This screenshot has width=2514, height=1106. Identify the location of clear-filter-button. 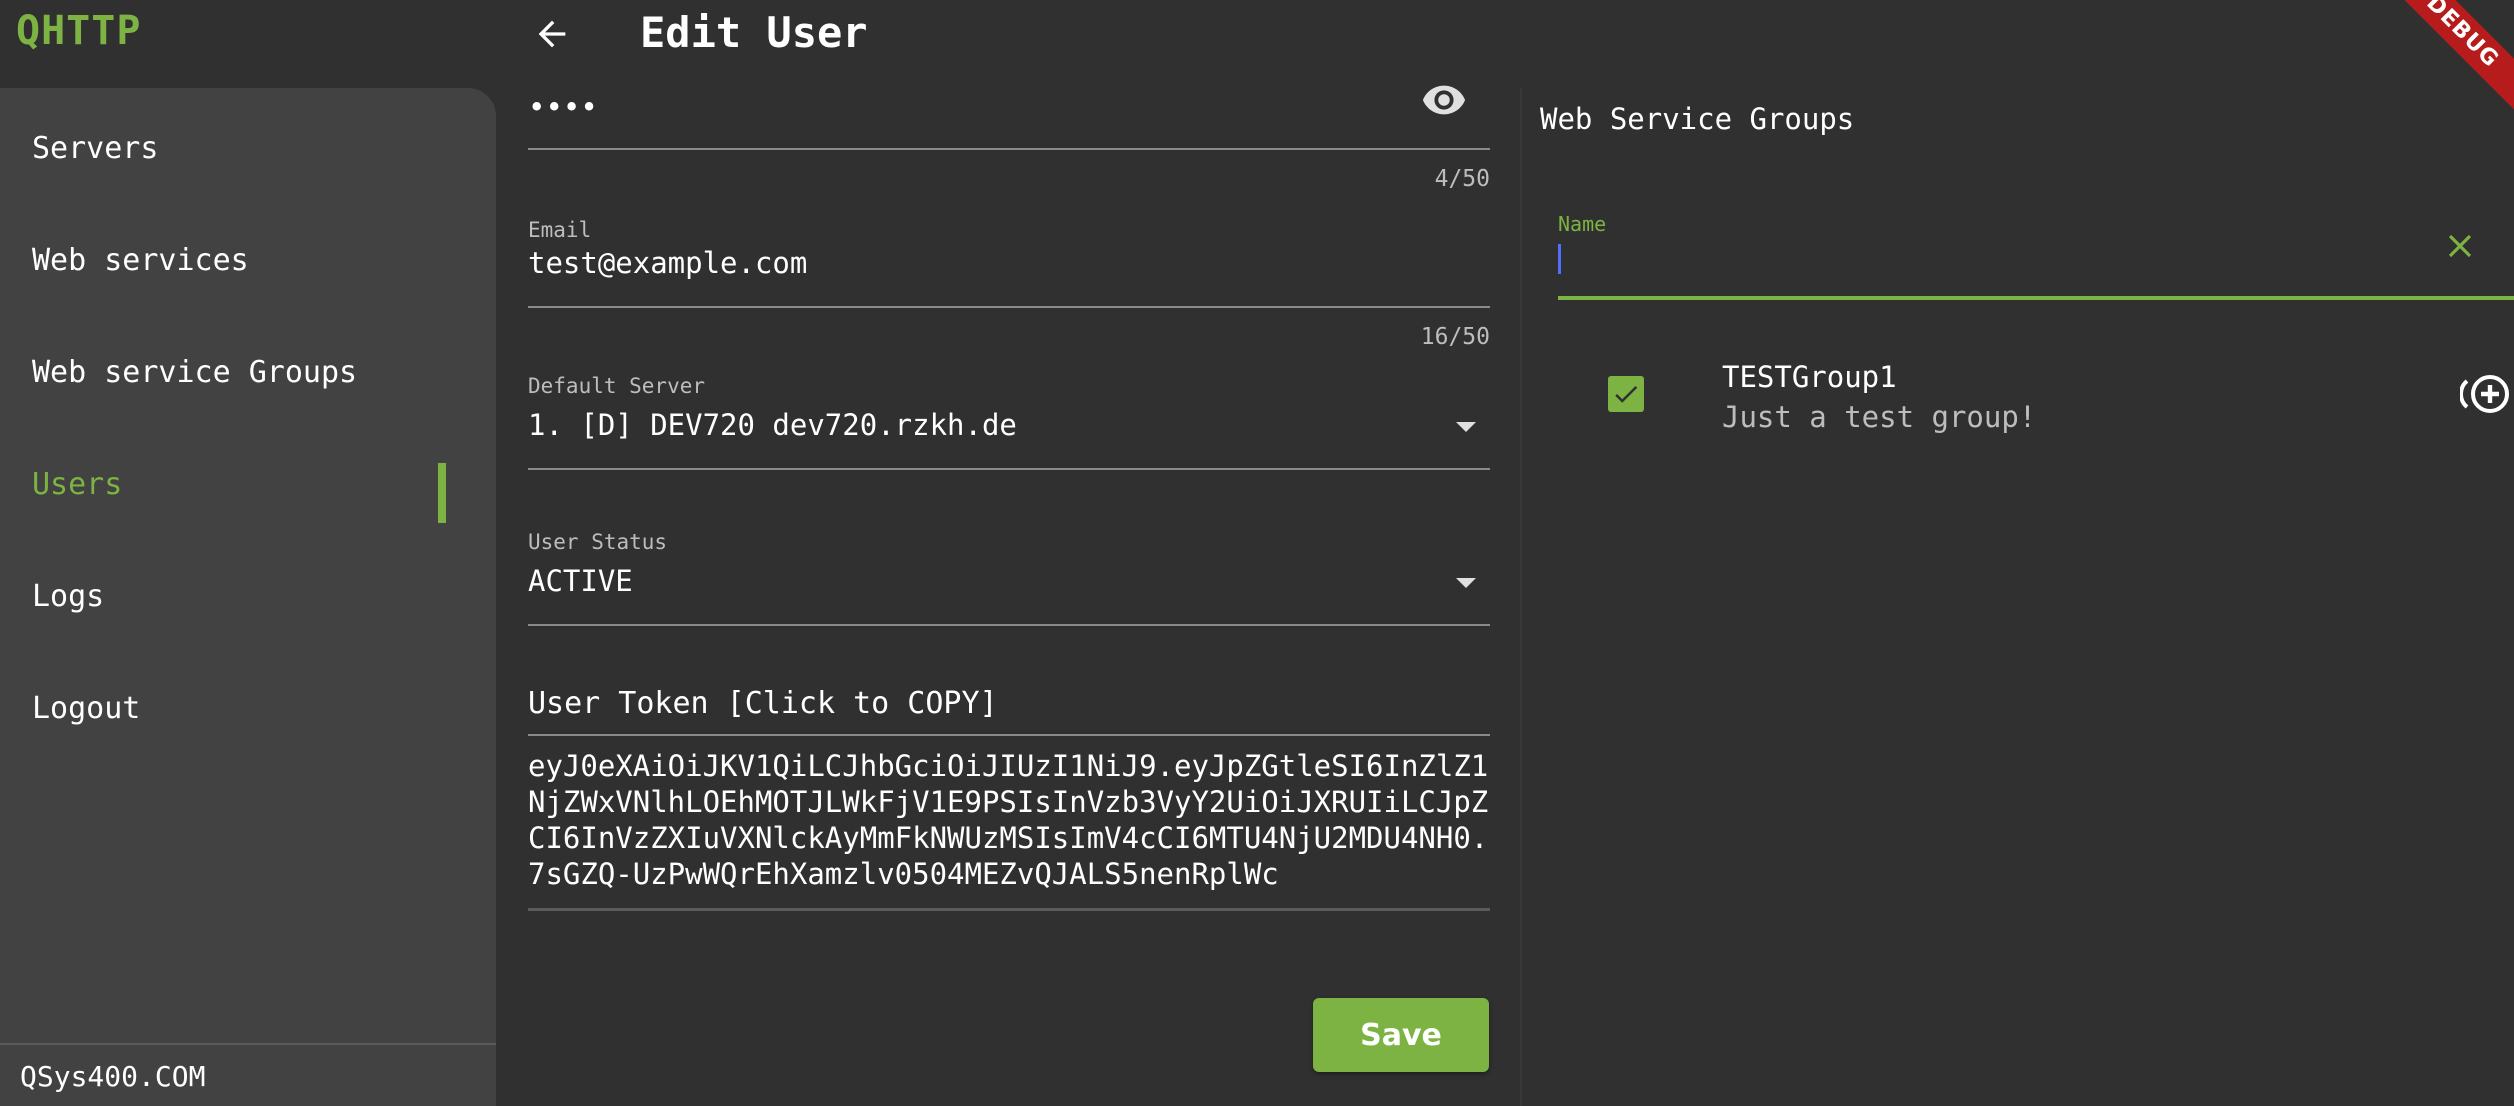
(2460, 246).